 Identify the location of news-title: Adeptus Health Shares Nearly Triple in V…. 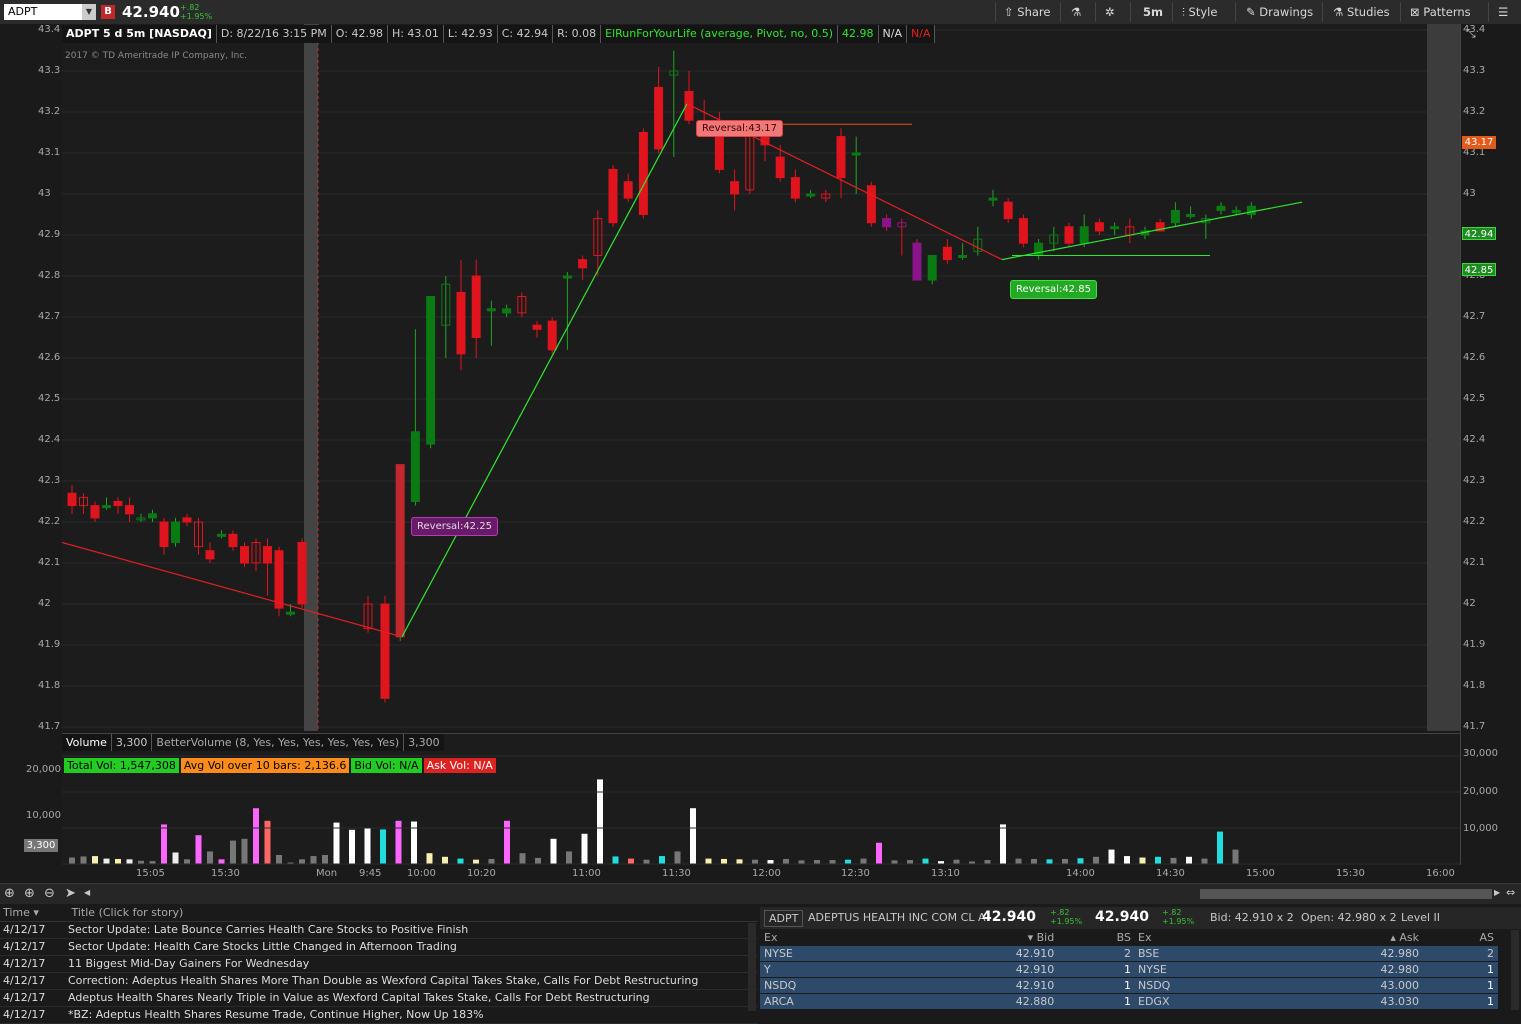
(359, 997).